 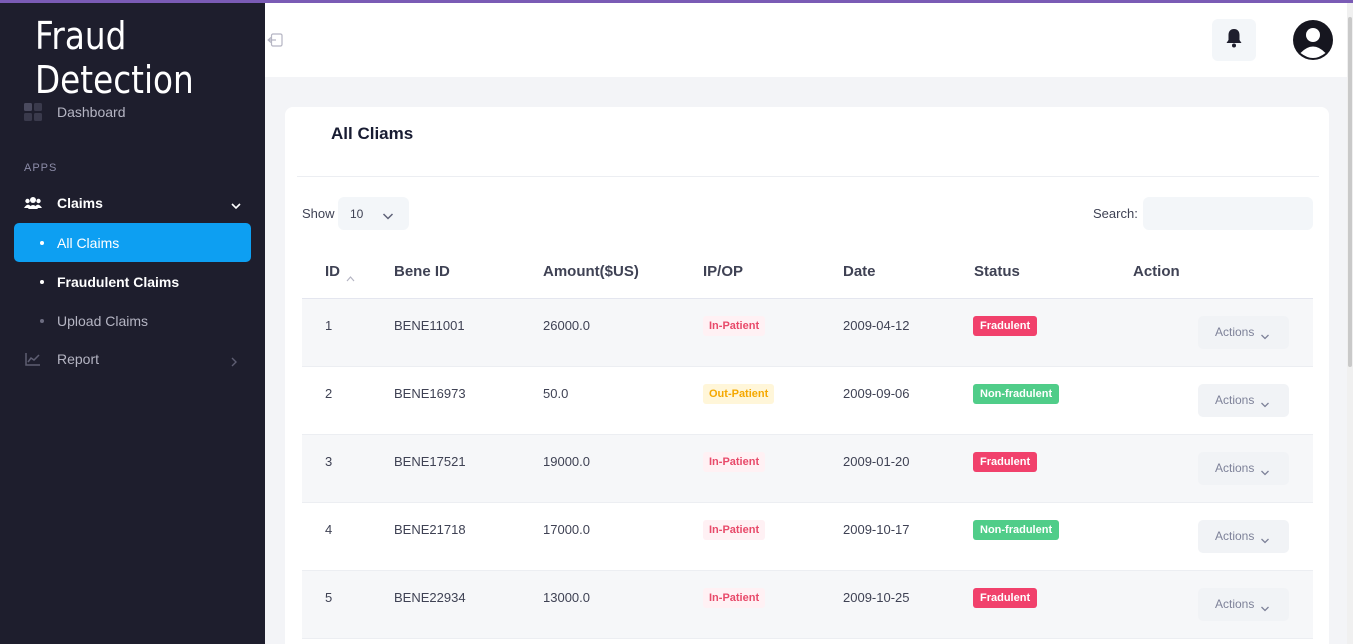 I want to click on sidebar-item-label: Report, so click(x=78, y=359).